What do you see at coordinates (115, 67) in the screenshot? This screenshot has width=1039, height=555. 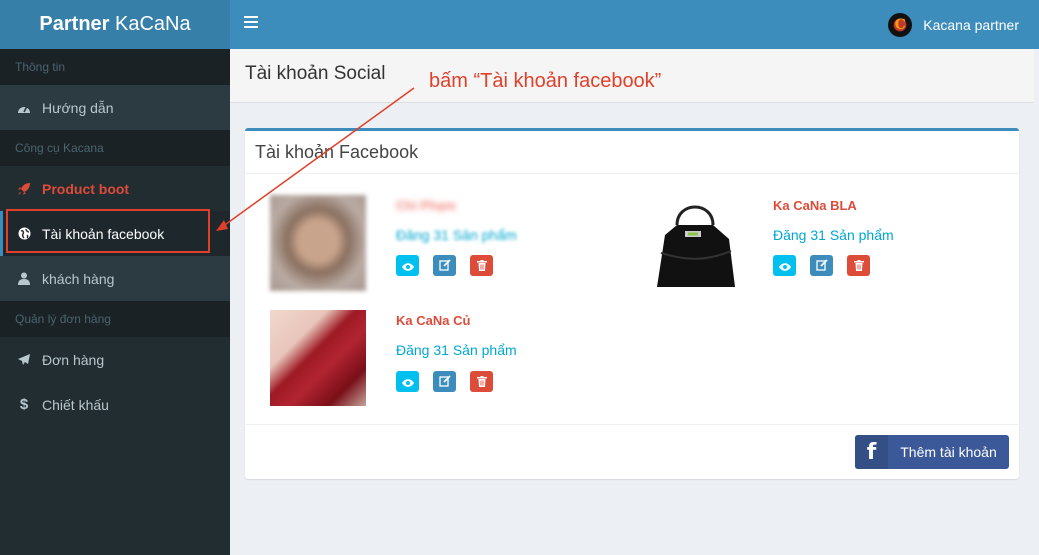 I see `sidebar-header-info: Thông tin` at bounding box center [115, 67].